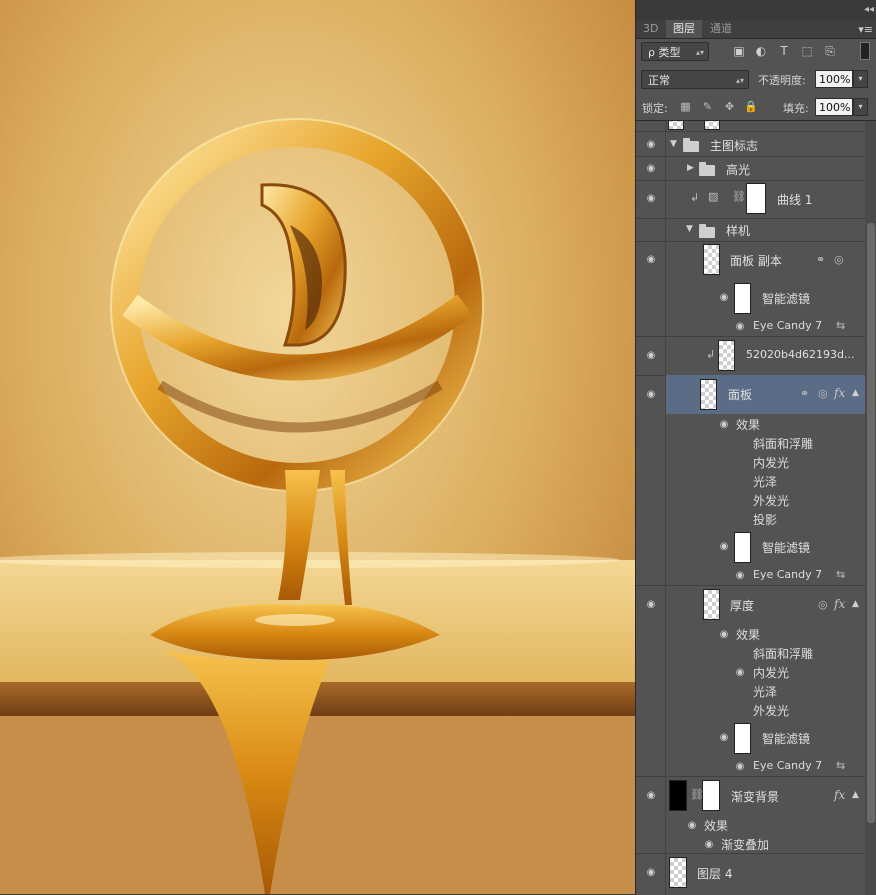 This screenshot has height=895, width=876. Describe the element at coordinates (715, 874) in the screenshot. I see `layer-name: 图层 4` at that location.